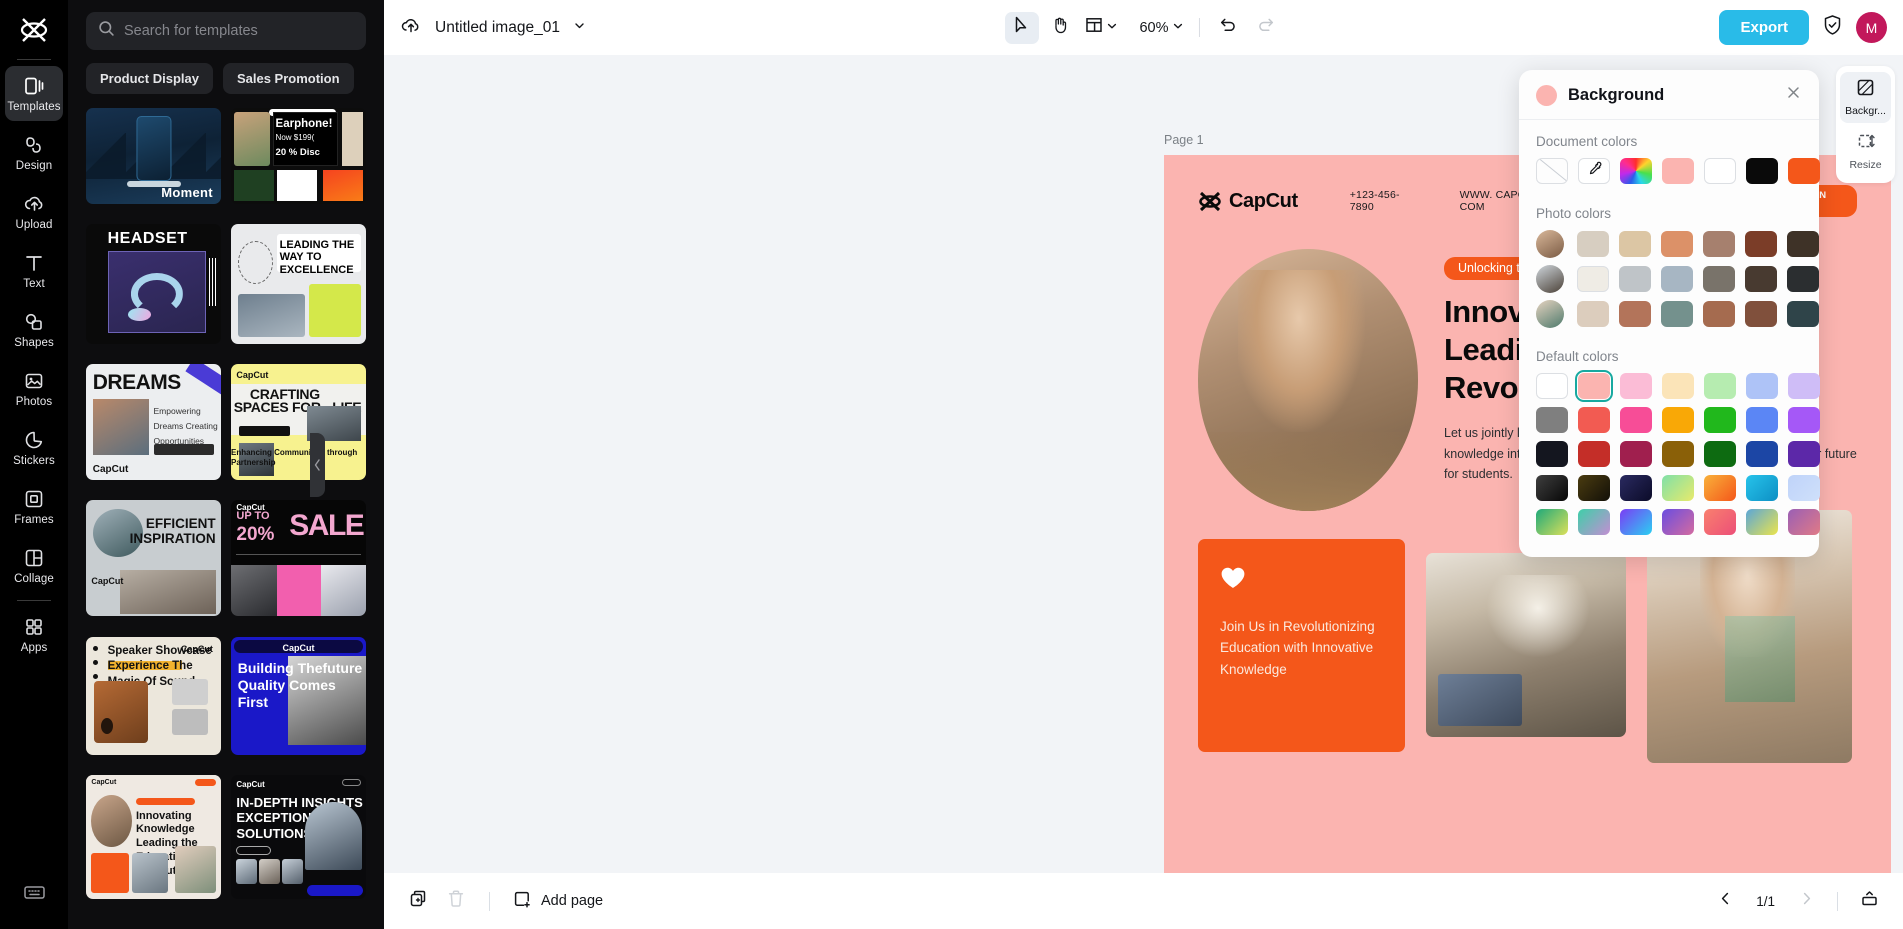  I want to click on swatch-orange, so click(1804, 171).